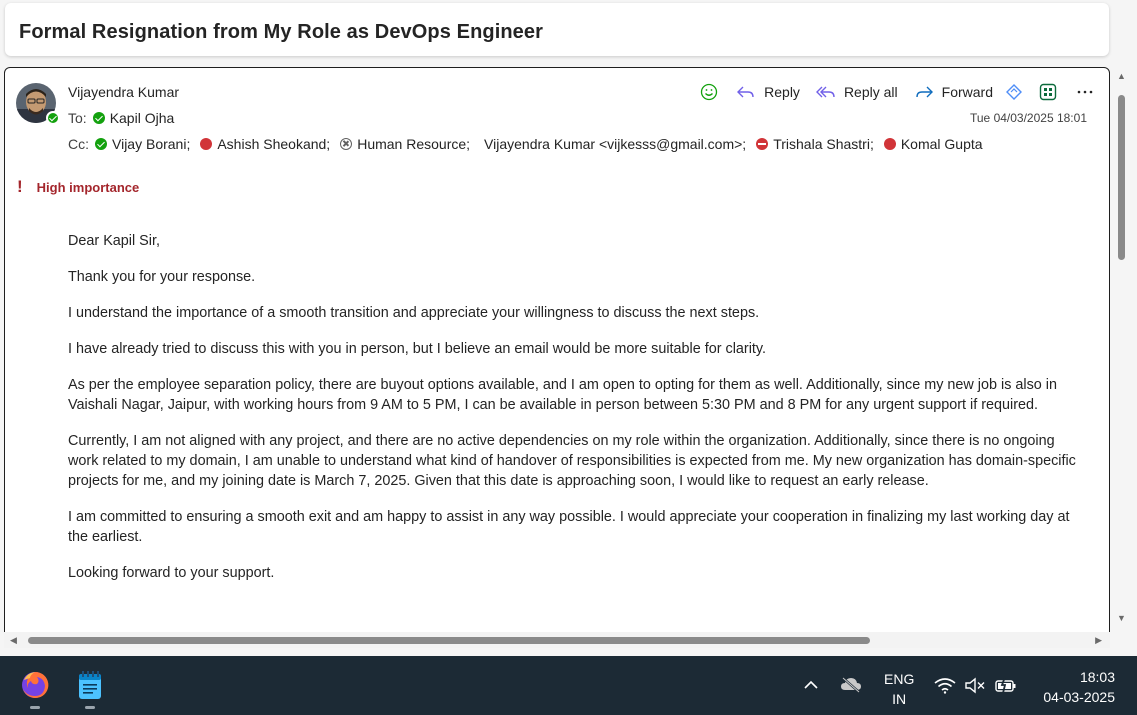  What do you see at coordinates (924, 92) in the screenshot?
I see `forward-icon` at bounding box center [924, 92].